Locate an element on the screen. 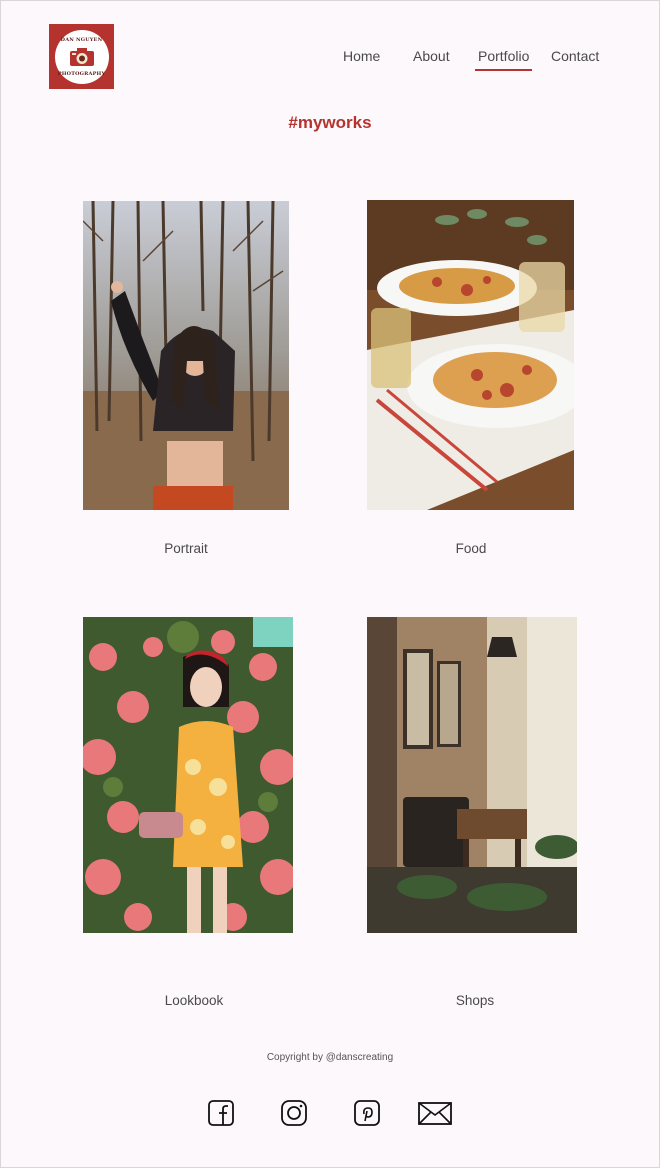  nav-home: Home is located at coordinates (361, 58).